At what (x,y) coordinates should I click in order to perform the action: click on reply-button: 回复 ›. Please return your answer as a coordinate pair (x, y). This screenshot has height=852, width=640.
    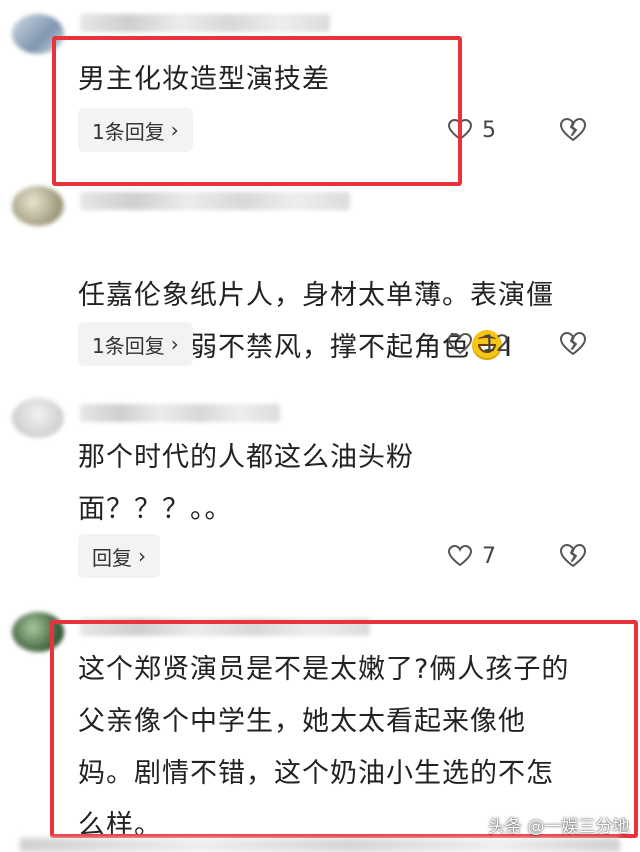
    Looking at the image, I should click on (119, 556).